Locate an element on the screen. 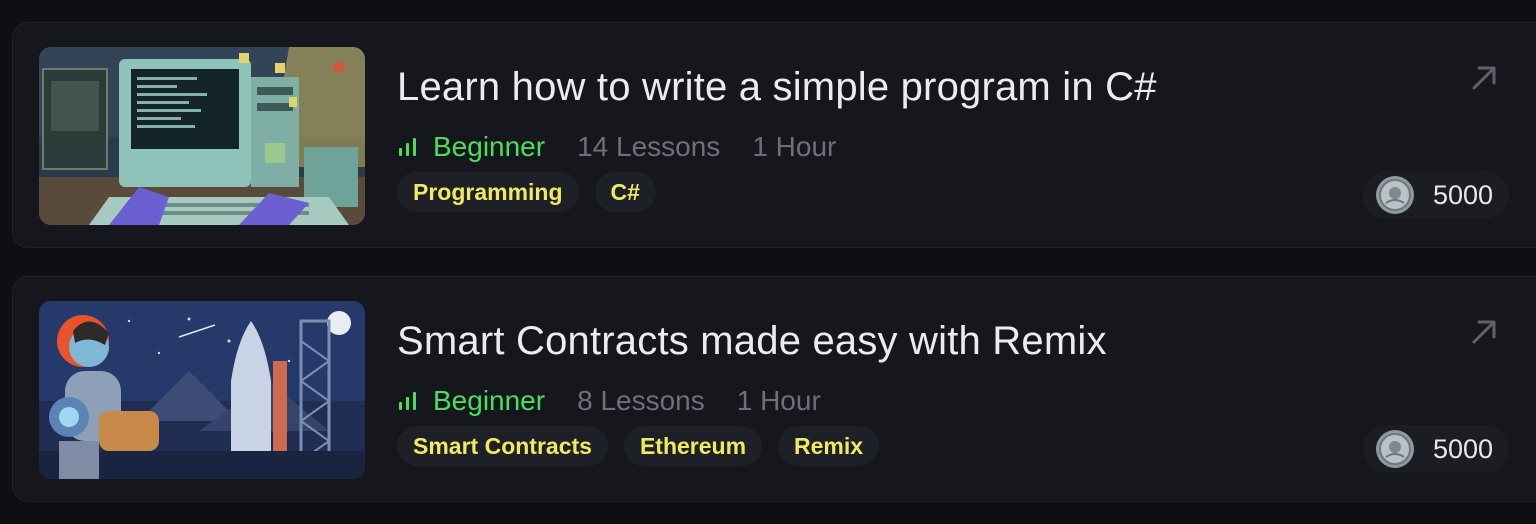 This screenshot has height=524, width=1536. course-meta: Beginner 8 Lessons 1 Hour is located at coordinates (609, 401).